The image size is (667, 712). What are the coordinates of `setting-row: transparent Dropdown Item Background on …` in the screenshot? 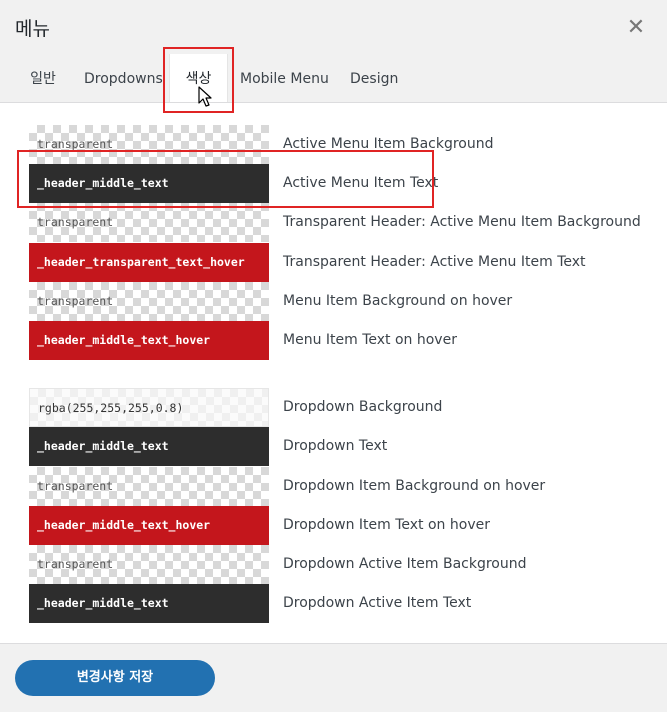 It's located at (339, 486).